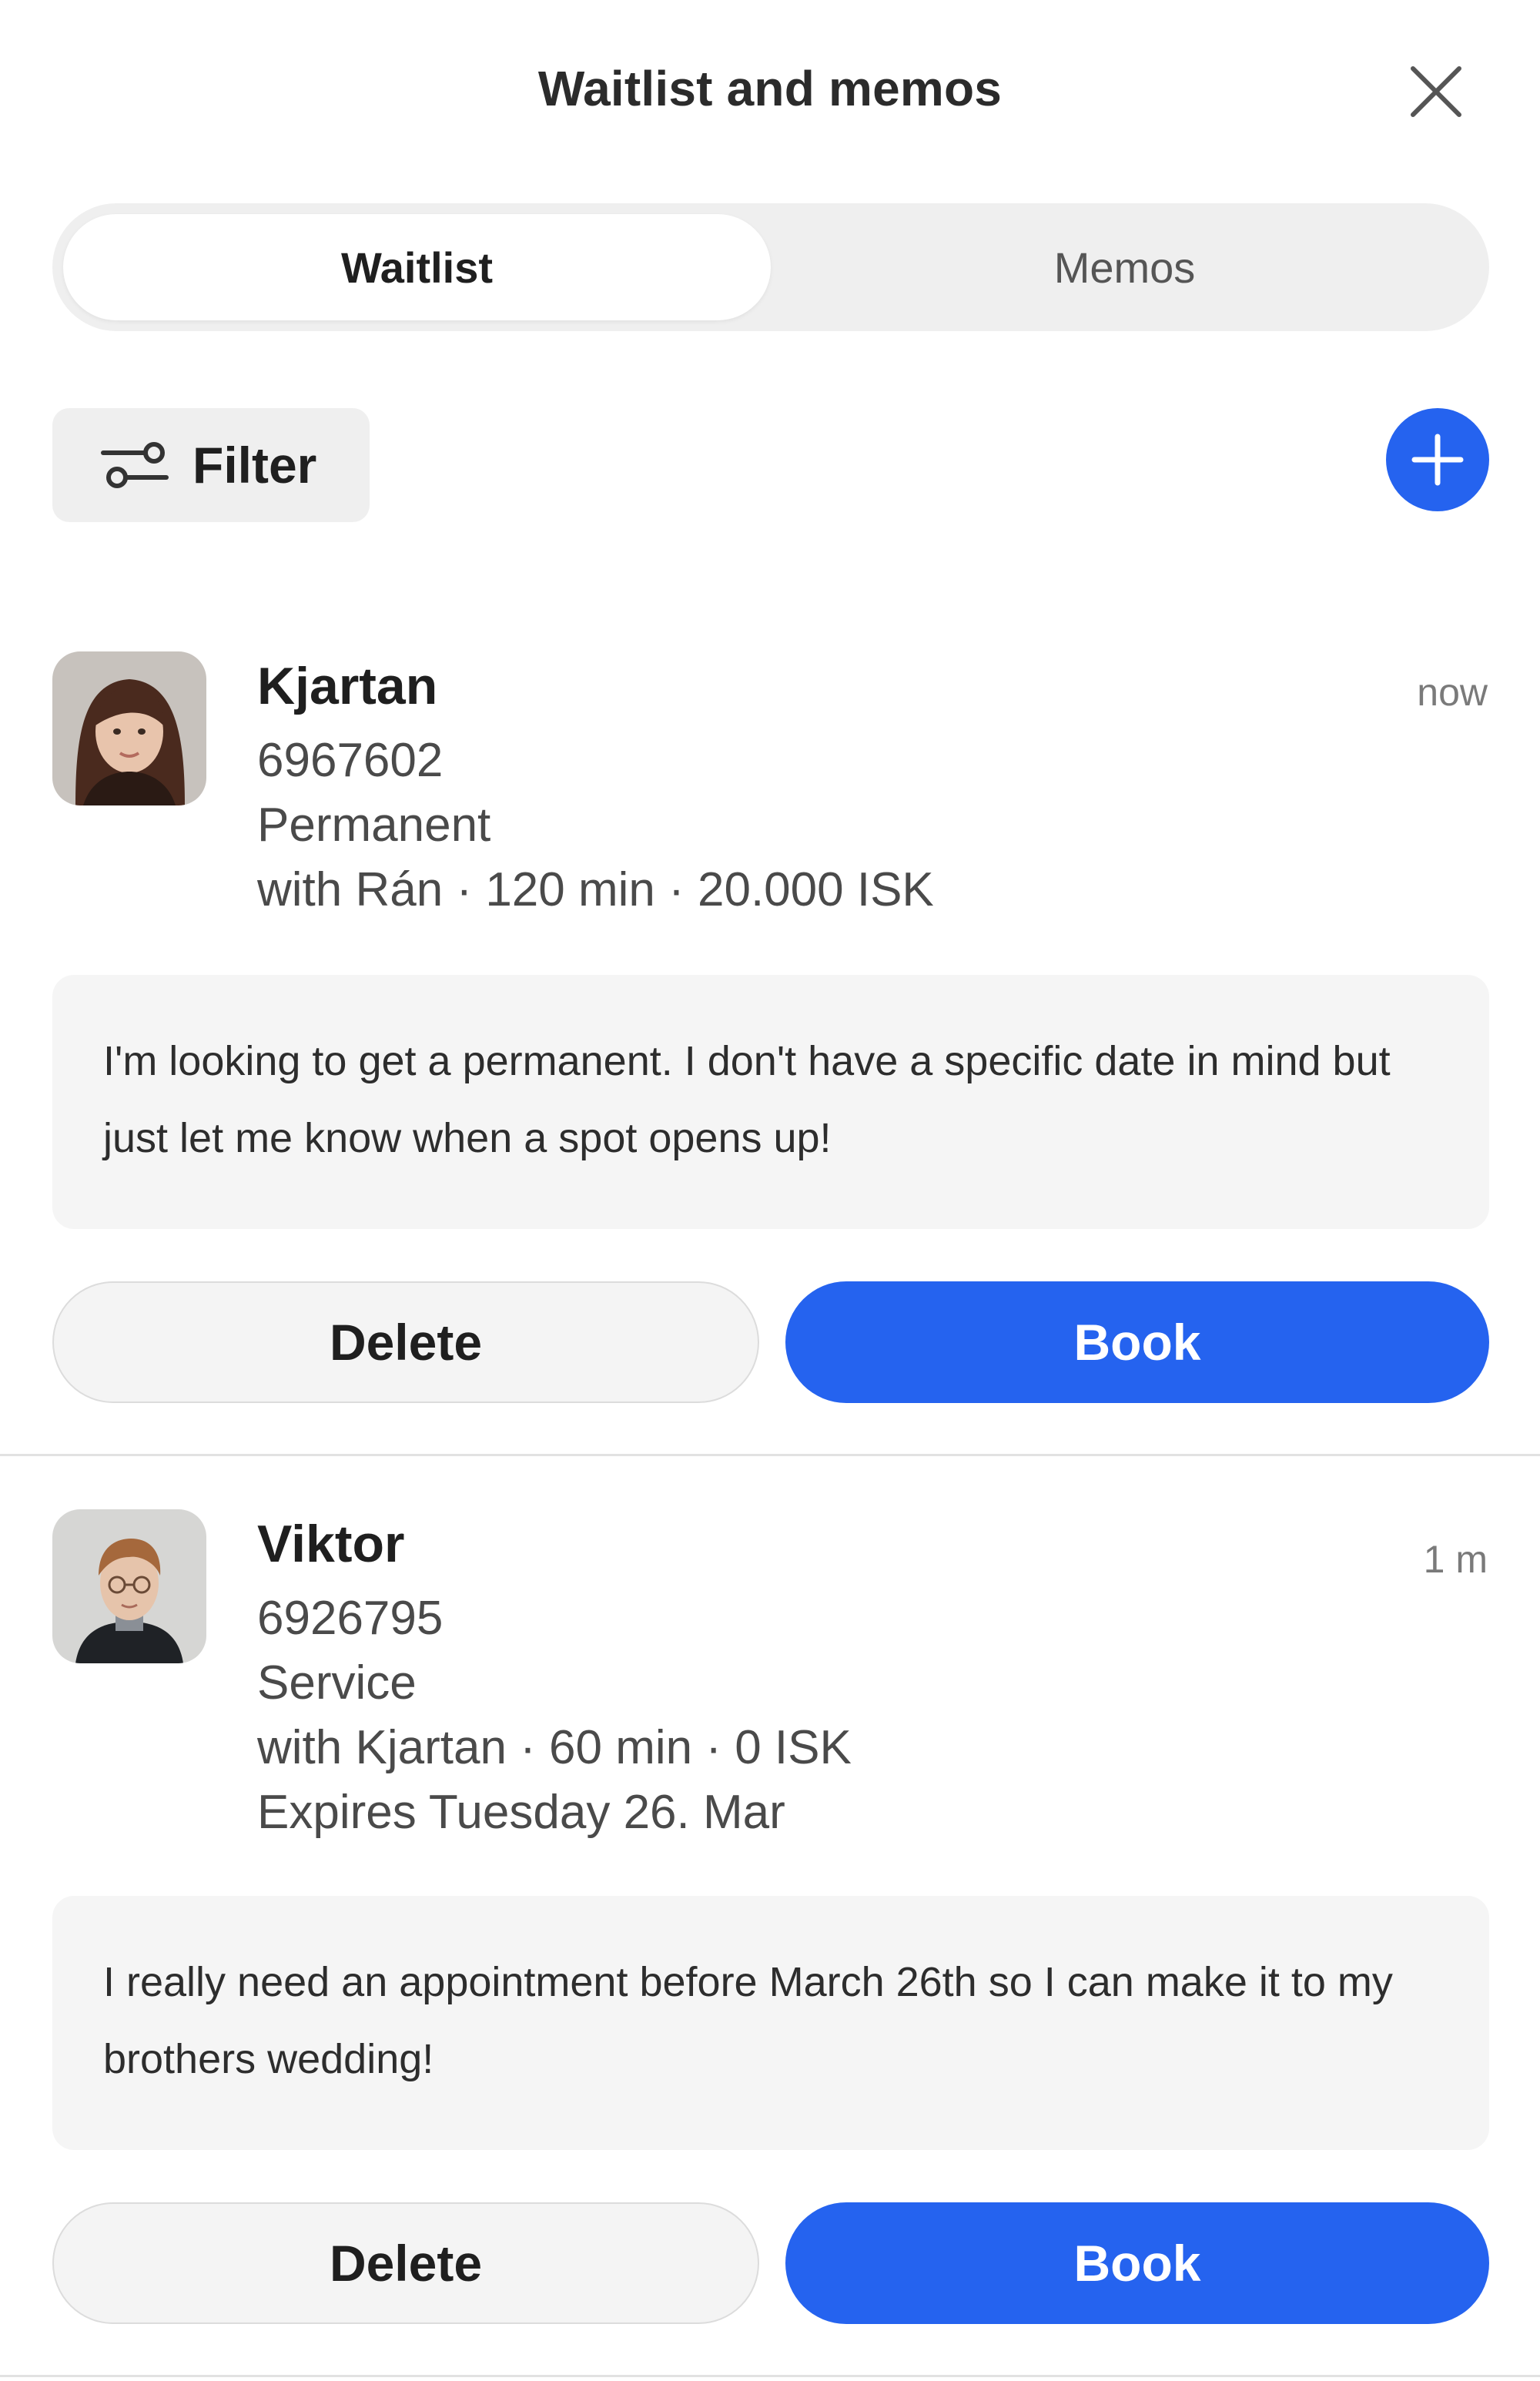  What do you see at coordinates (554, 1747) in the screenshot?
I see `service-details: with Kjartan · 60 min · 0 ISK` at bounding box center [554, 1747].